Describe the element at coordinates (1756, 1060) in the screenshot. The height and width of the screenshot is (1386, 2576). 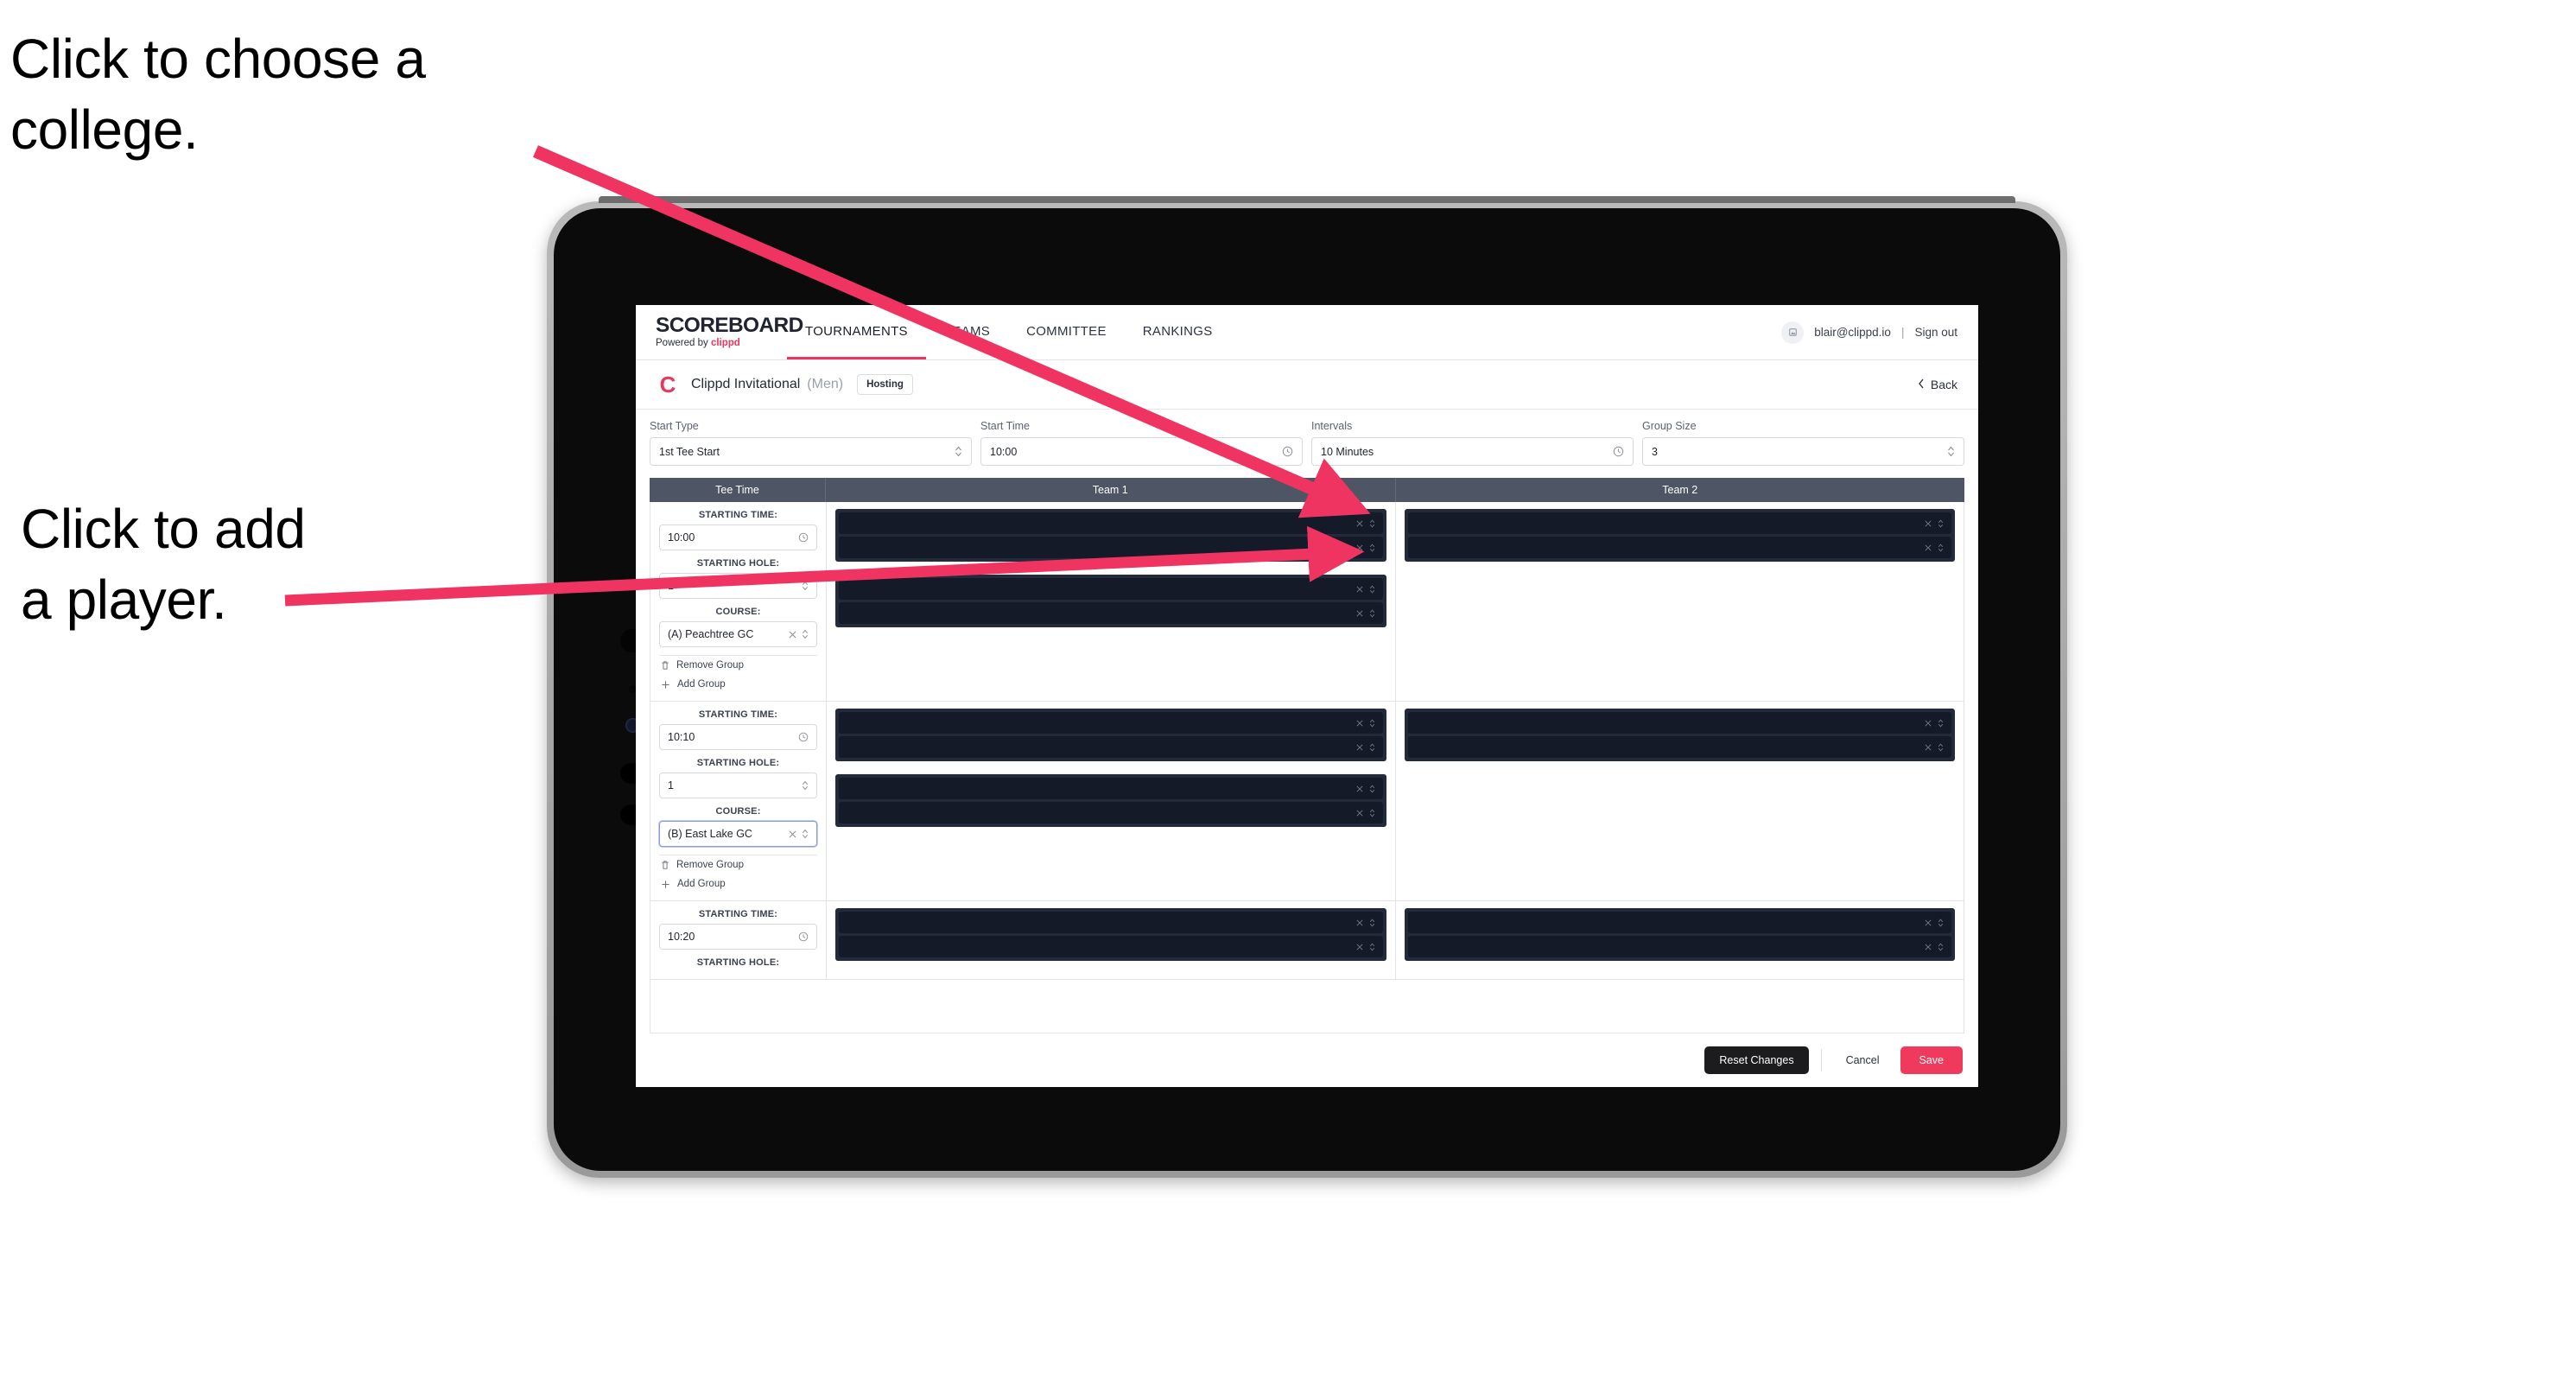
I see `reset-changes-button: Reset Changes` at that location.